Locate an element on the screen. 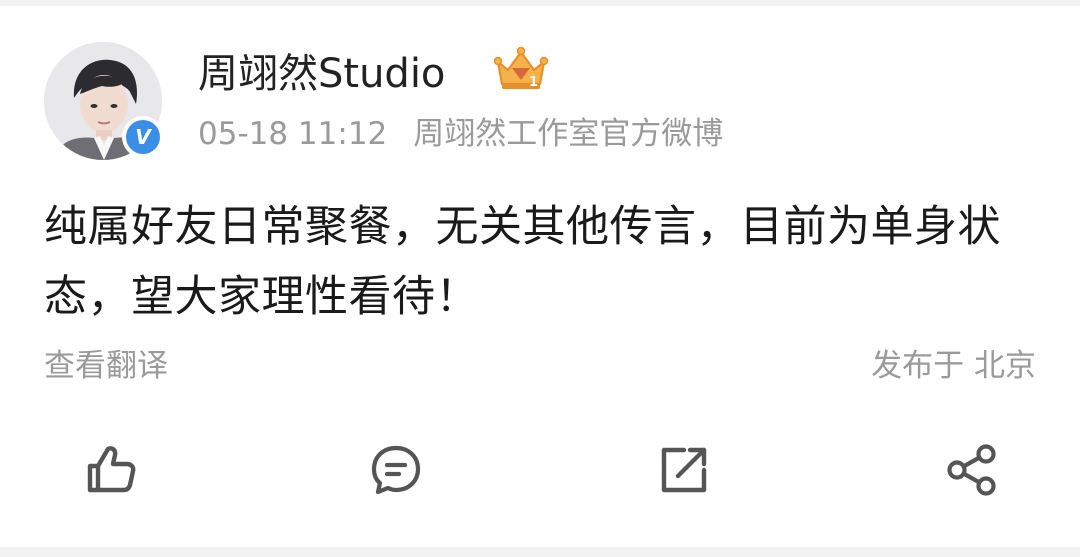 This screenshot has width=1080, height=557. post-location: 发布于 北京 is located at coordinates (953, 366).